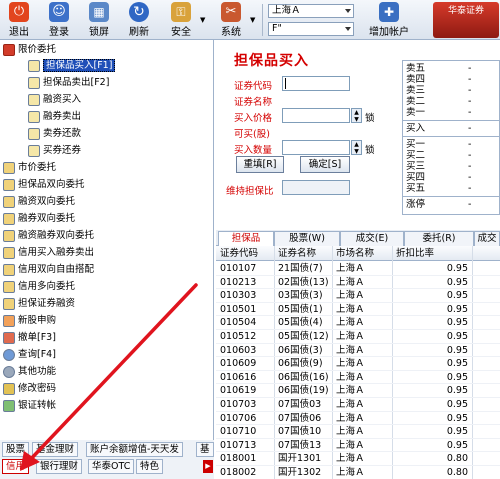 This screenshot has width=500, height=479. What do you see at coordinates (134, 449) in the screenshot?
I see `tab-balance: 账户余额增值-天天发` at bounding box center [134, 449].